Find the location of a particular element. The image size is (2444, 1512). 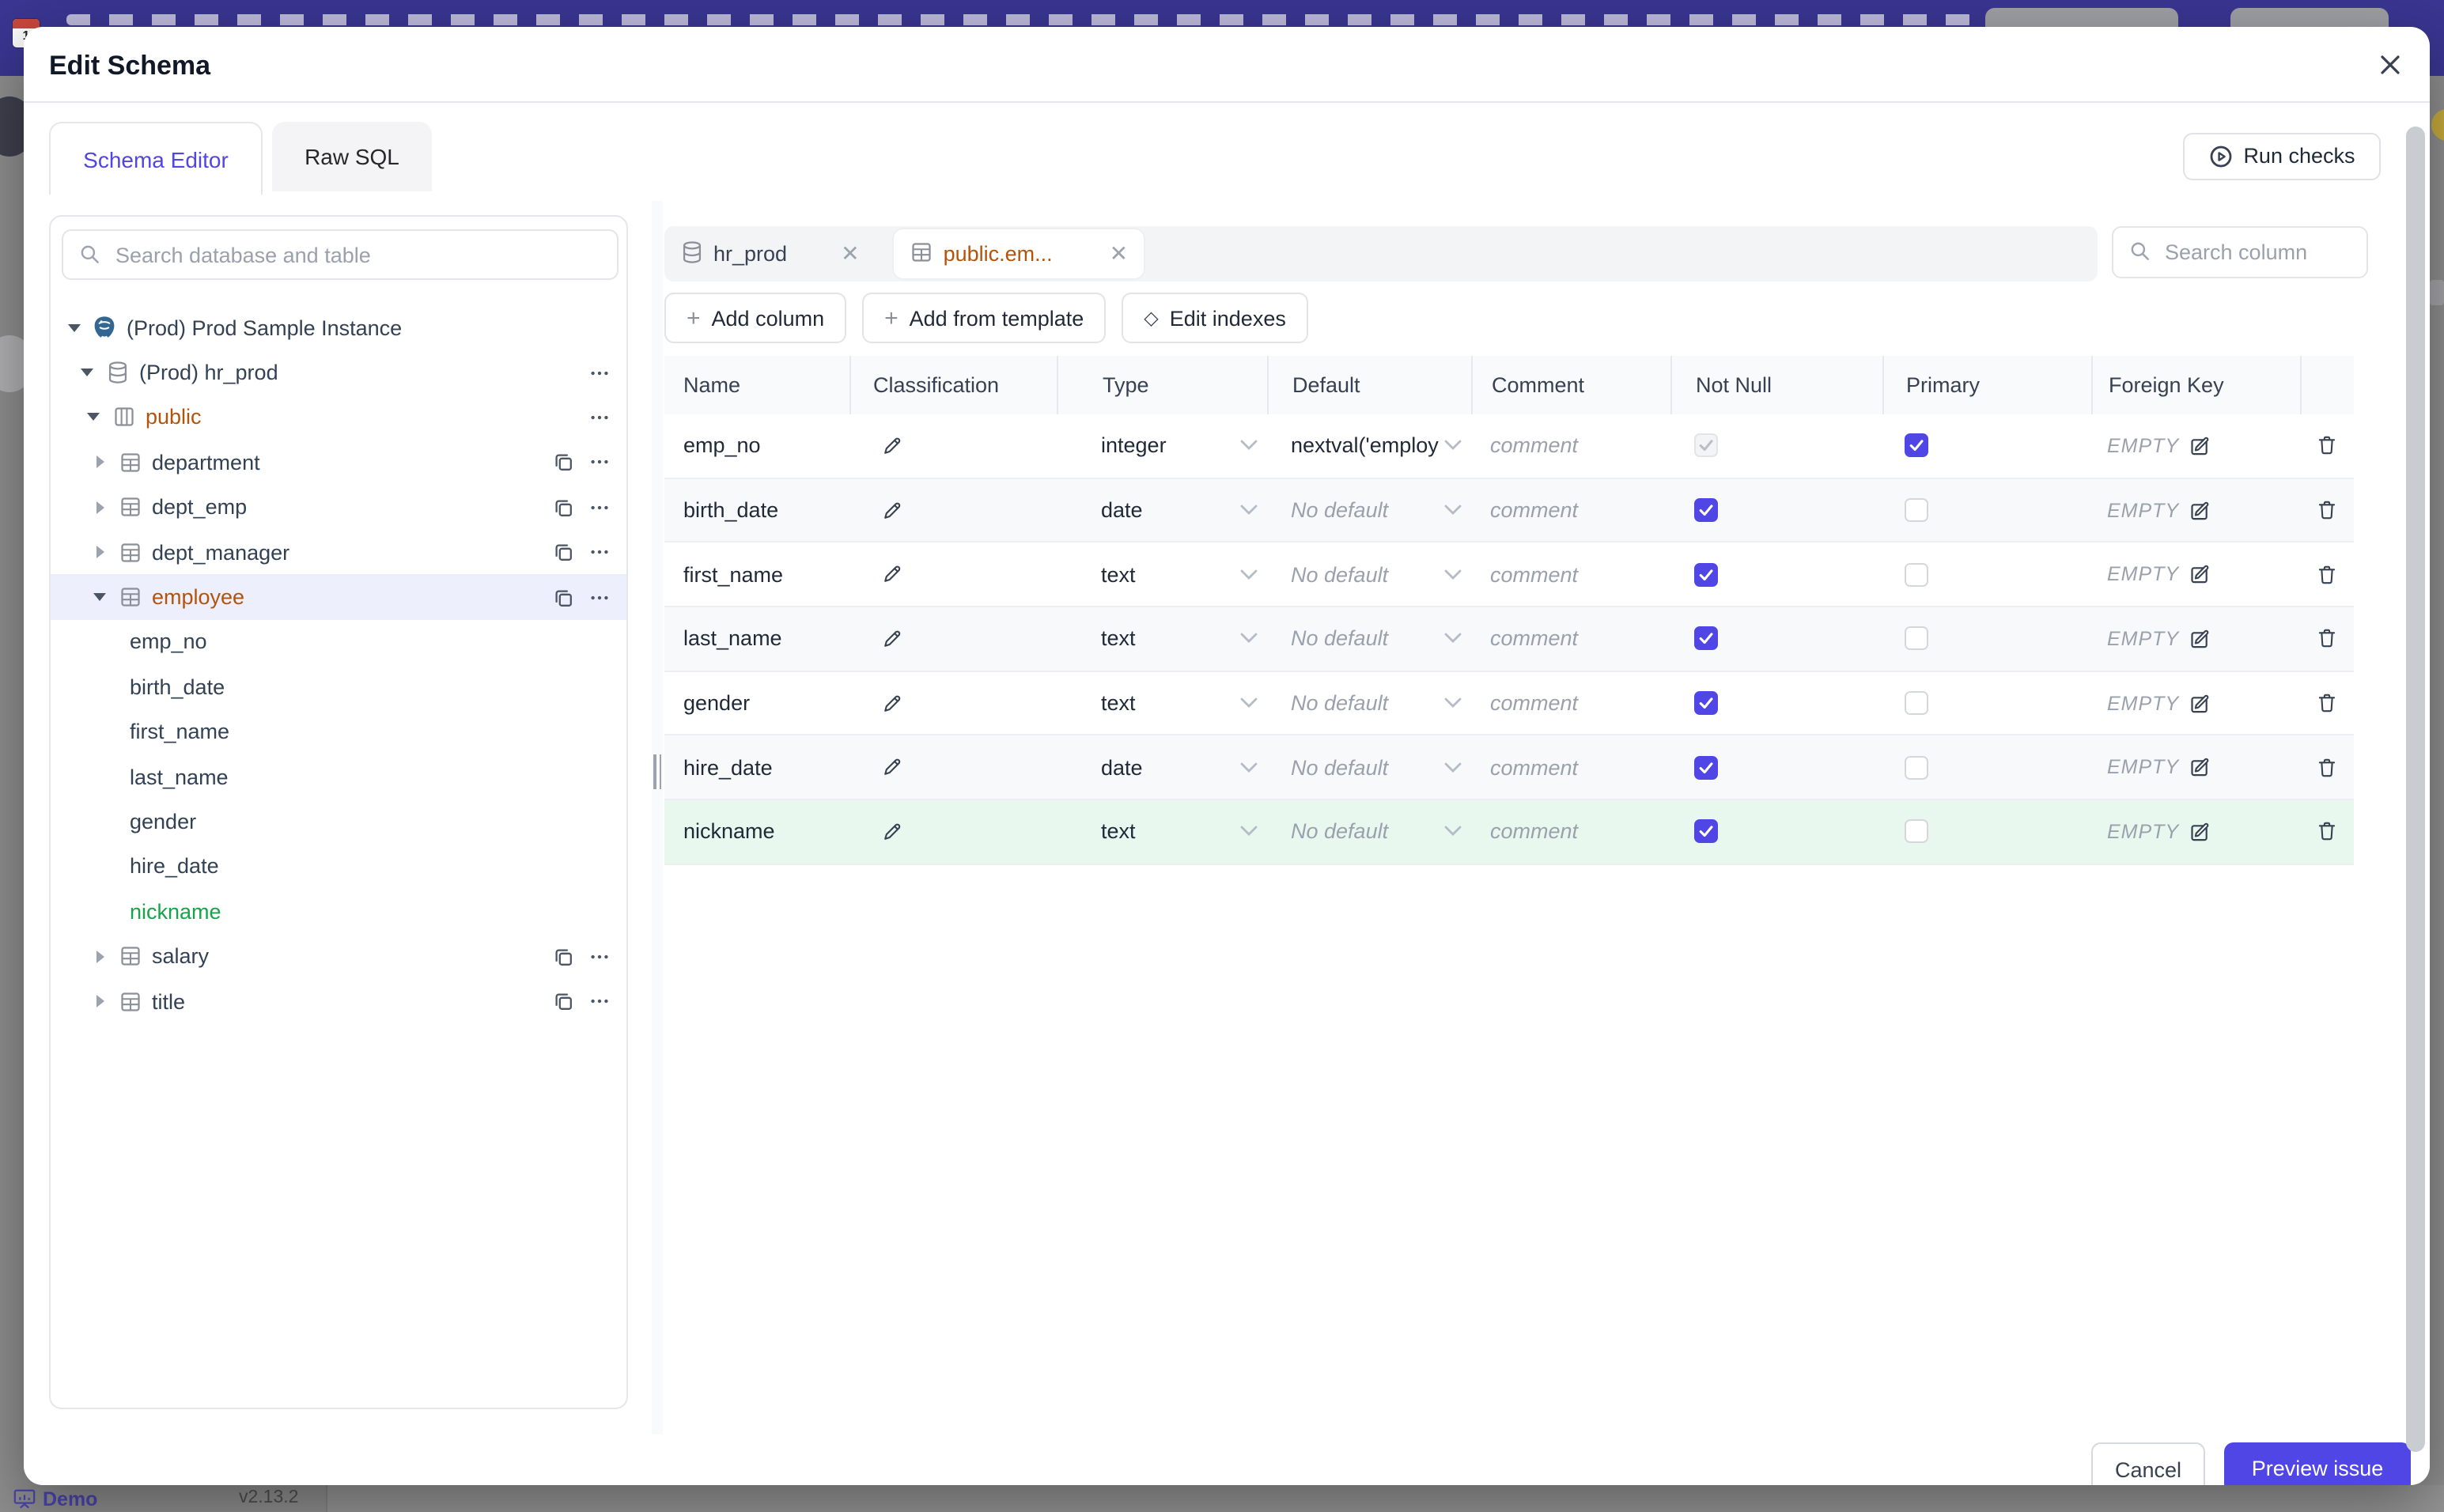

add-column-button: + Add column is located at coordinates (755, 318).